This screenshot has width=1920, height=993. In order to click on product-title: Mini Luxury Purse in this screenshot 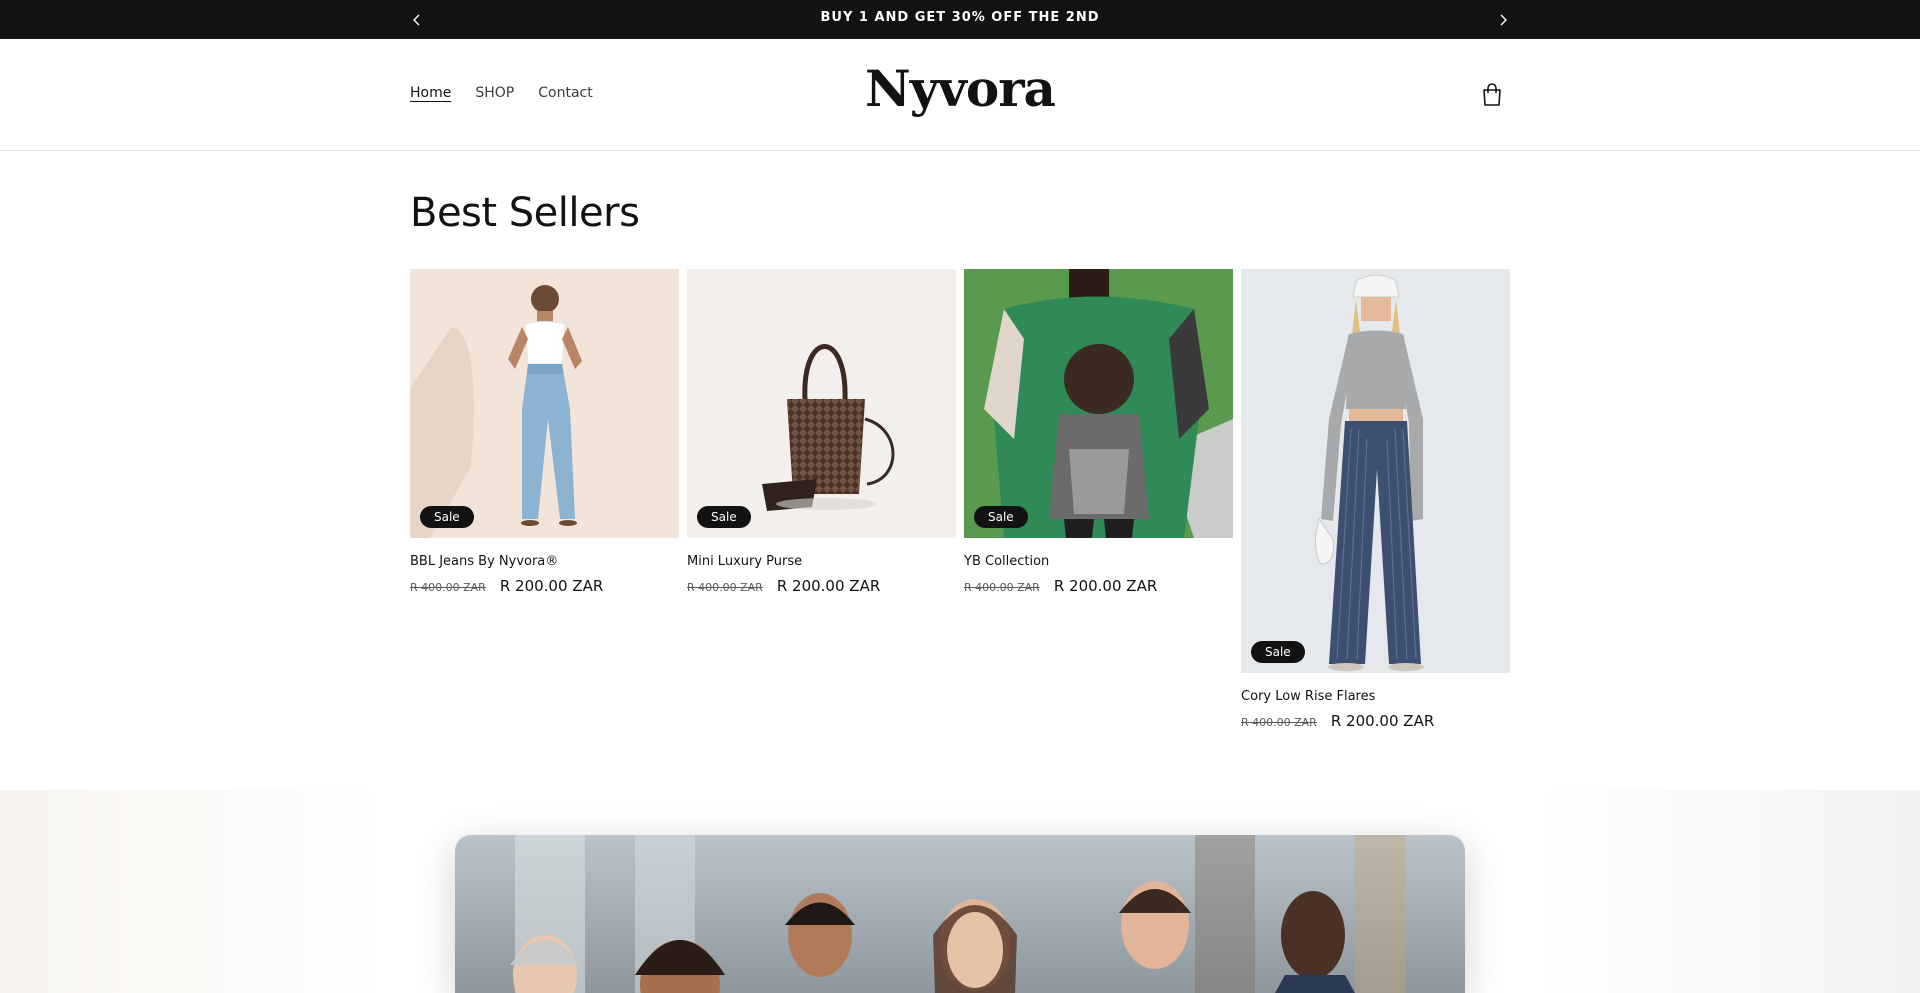, I will do `click(821, 561)`.